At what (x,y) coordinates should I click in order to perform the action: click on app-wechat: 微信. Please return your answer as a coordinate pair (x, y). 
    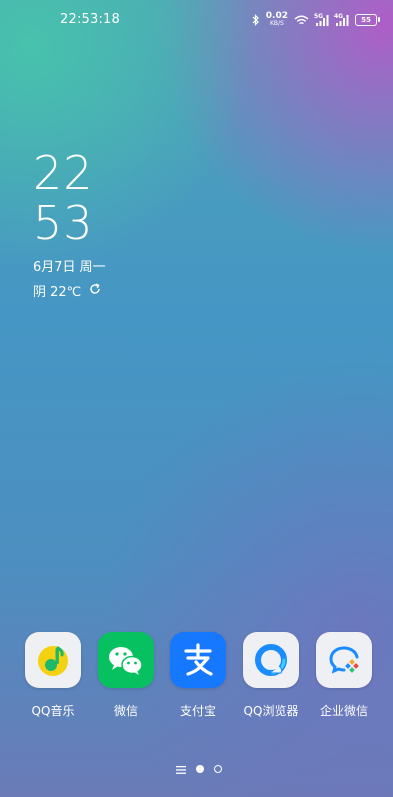
    Looking at the image, I should click on (126, 675).